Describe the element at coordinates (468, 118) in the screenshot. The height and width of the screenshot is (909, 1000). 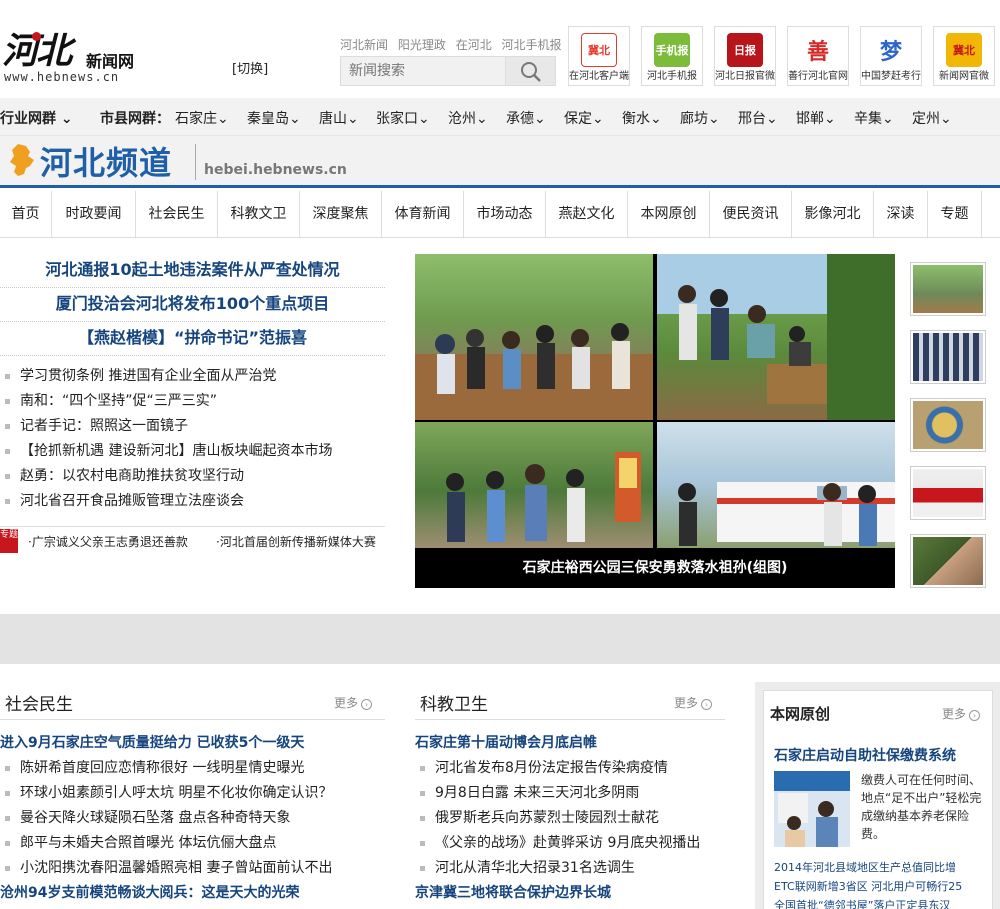
I see `region-item: 沧州⌄` at that location.